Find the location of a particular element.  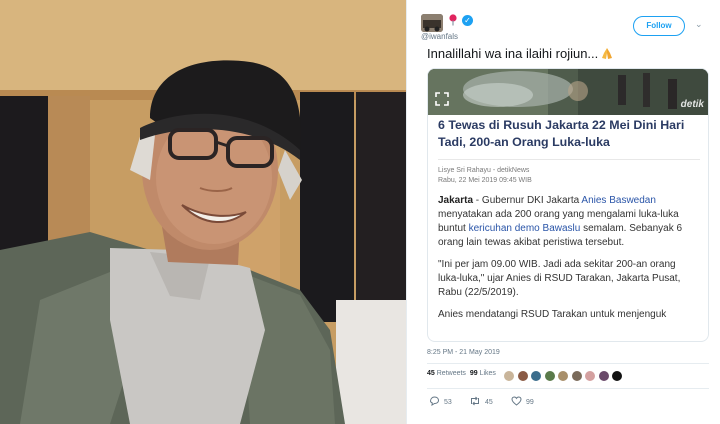

user-handle: @iwanfals is located at coordinates (439, 36).